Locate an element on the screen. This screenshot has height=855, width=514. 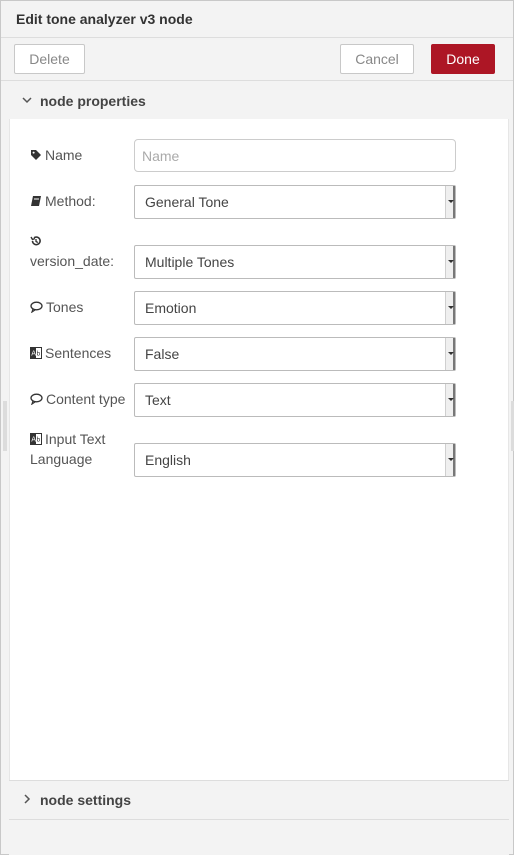
sentences-select: False is located at coordinates (295, 354).